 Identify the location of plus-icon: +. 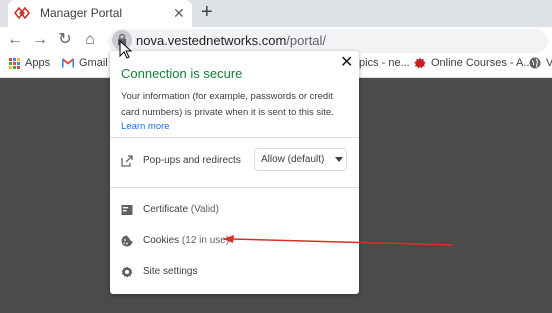
(207, 12).